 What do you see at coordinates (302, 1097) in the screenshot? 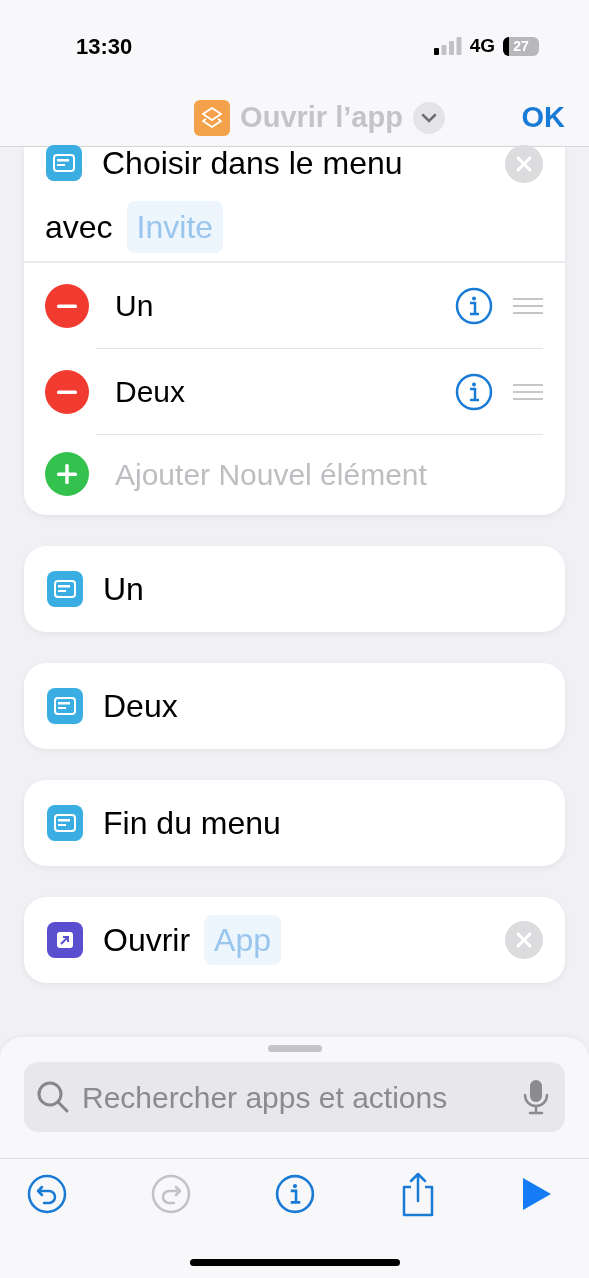
I see `search-field: Rechercher apps et actions` at bounding box center [302, 1097].